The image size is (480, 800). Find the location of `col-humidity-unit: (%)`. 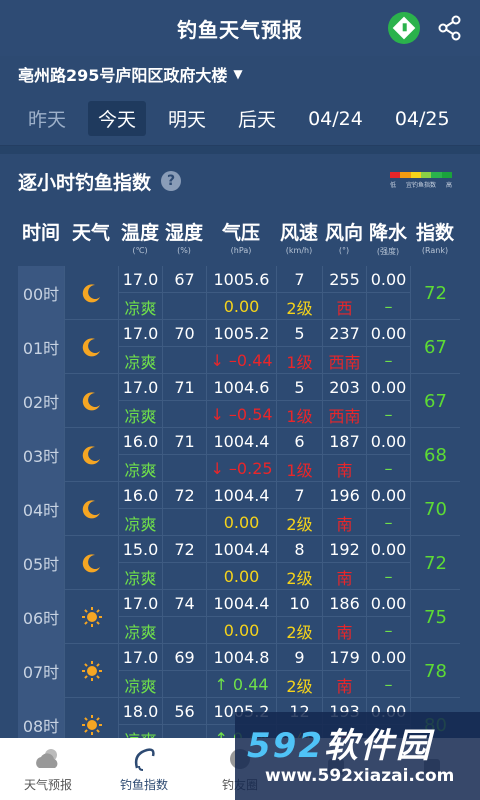

col-humidity-unit: (%) is located at coordinates (184, 250).